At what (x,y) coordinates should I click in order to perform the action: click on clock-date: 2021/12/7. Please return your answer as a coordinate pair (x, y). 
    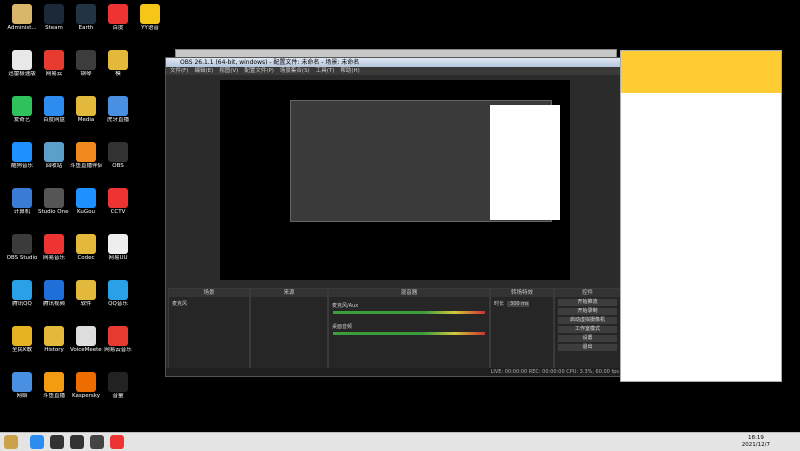
    Looking at the image, I should click on (755, 445).